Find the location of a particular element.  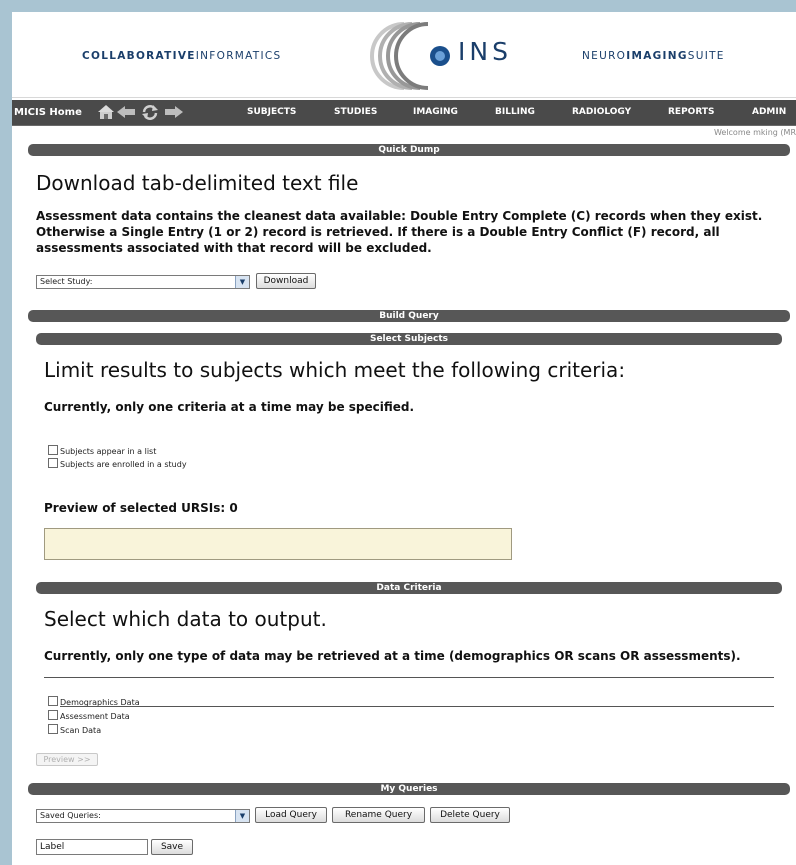

nav-reports: REPORTS is located at coordinates (691, 112).